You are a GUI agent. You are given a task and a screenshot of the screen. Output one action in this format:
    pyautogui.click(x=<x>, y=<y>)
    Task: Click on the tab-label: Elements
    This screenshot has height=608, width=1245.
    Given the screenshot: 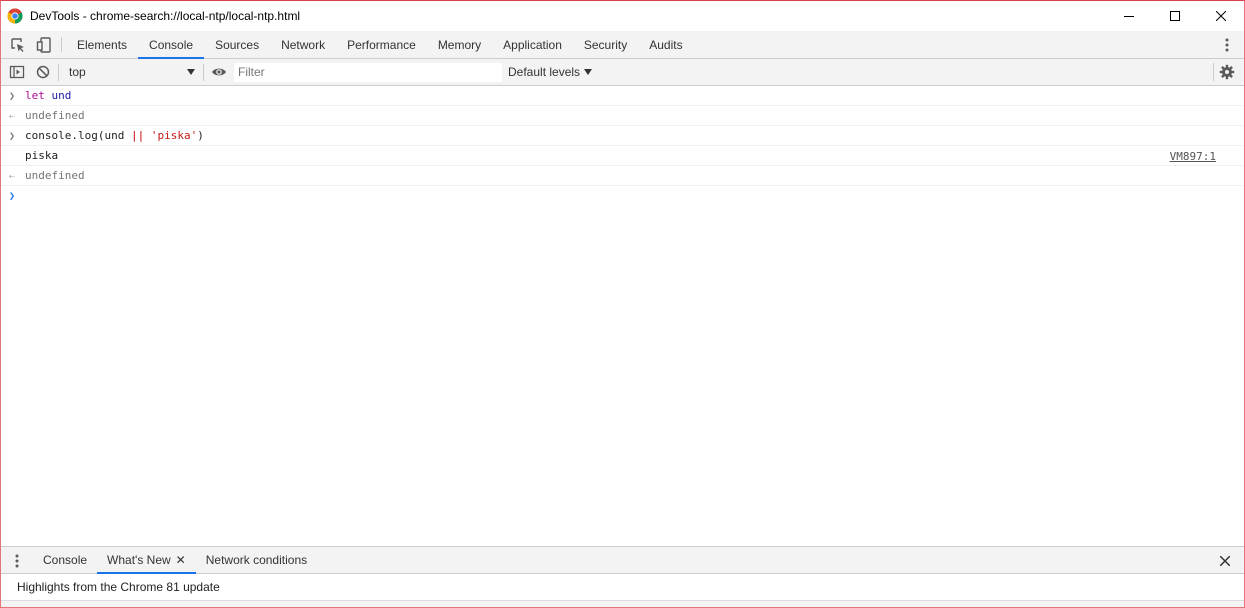 What is the action you would take?
    pyautogui.click(x=102, y=44)
    